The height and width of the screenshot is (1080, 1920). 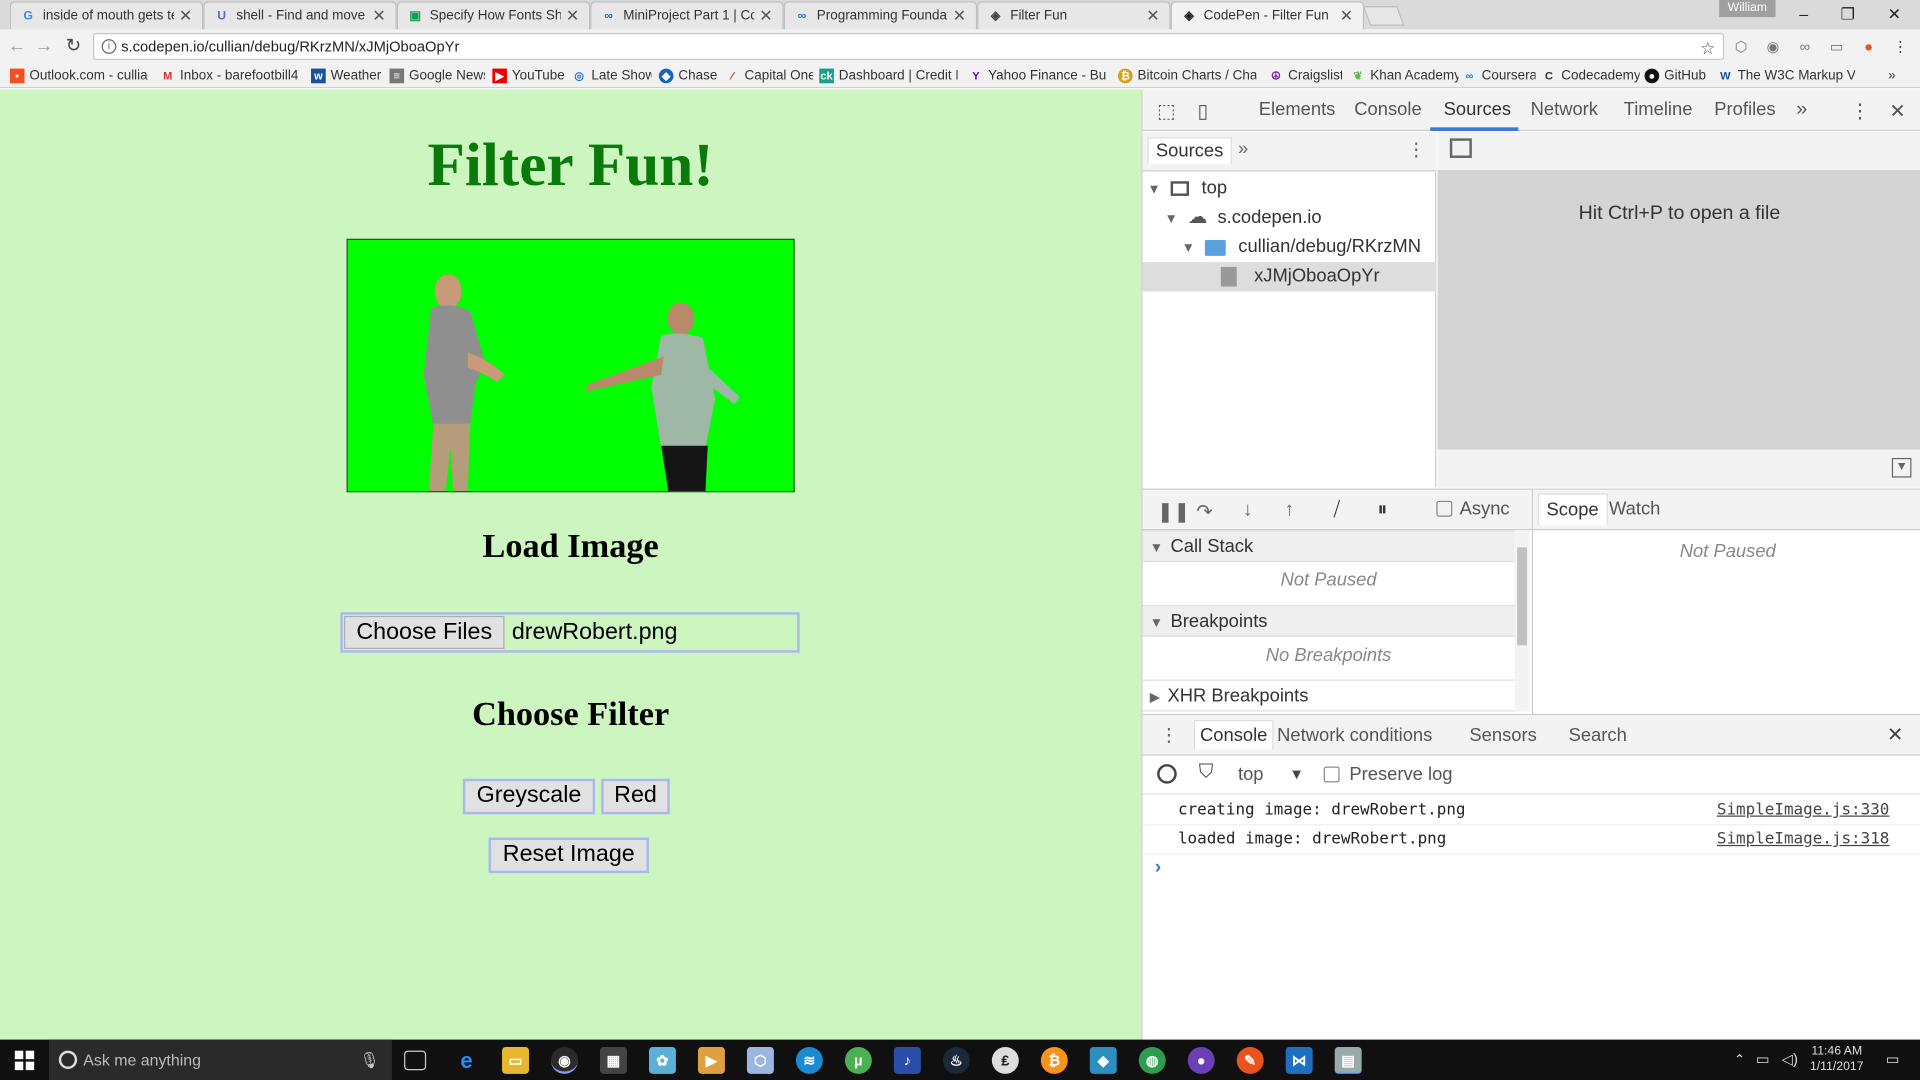 What do you see at coordinates (1679, 76) in the screenshot?
I see `bookmark-item: ● GitHub` at bounding box center [1679, 76].